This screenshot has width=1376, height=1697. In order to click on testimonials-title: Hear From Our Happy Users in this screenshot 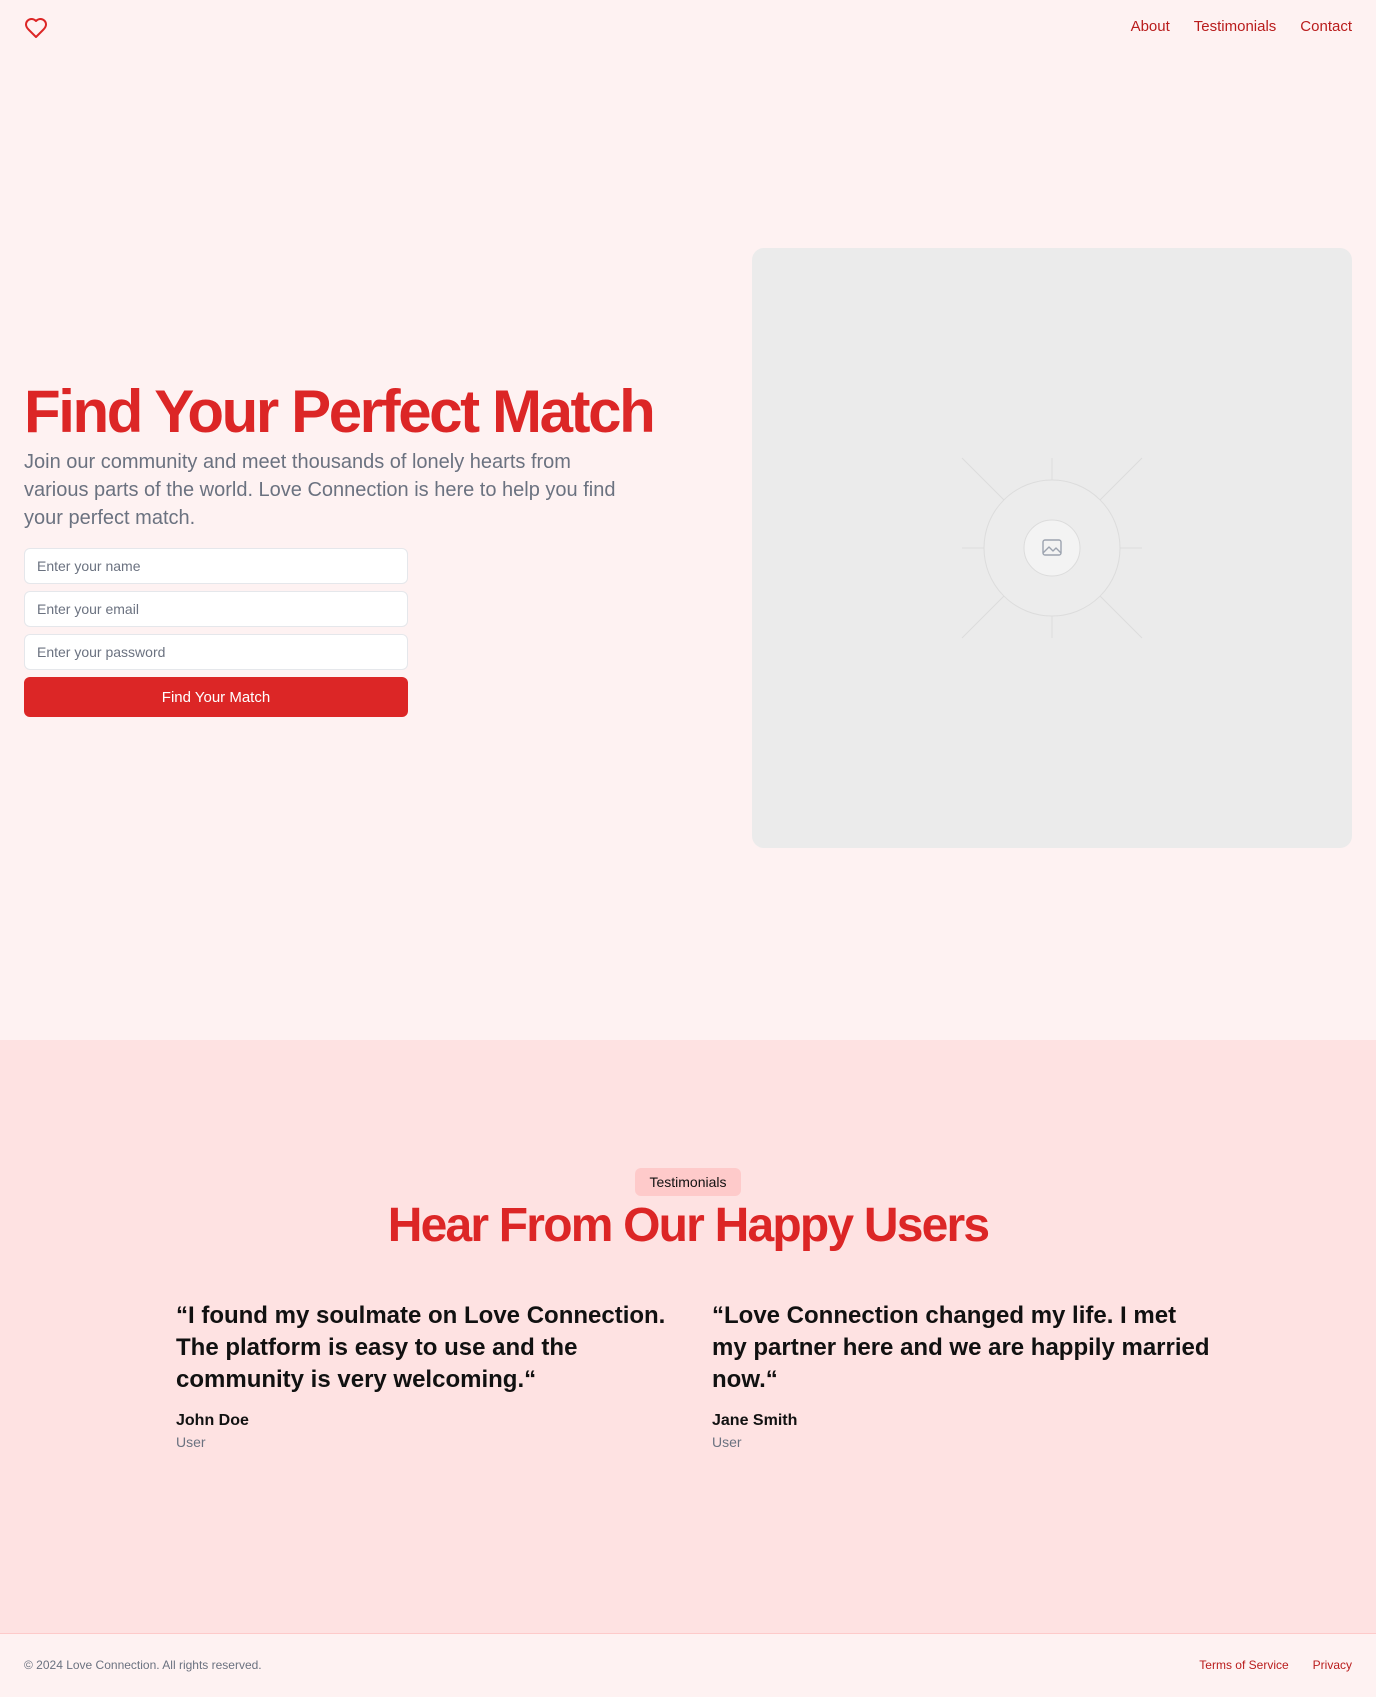, I will do `click(688, 1225)`.